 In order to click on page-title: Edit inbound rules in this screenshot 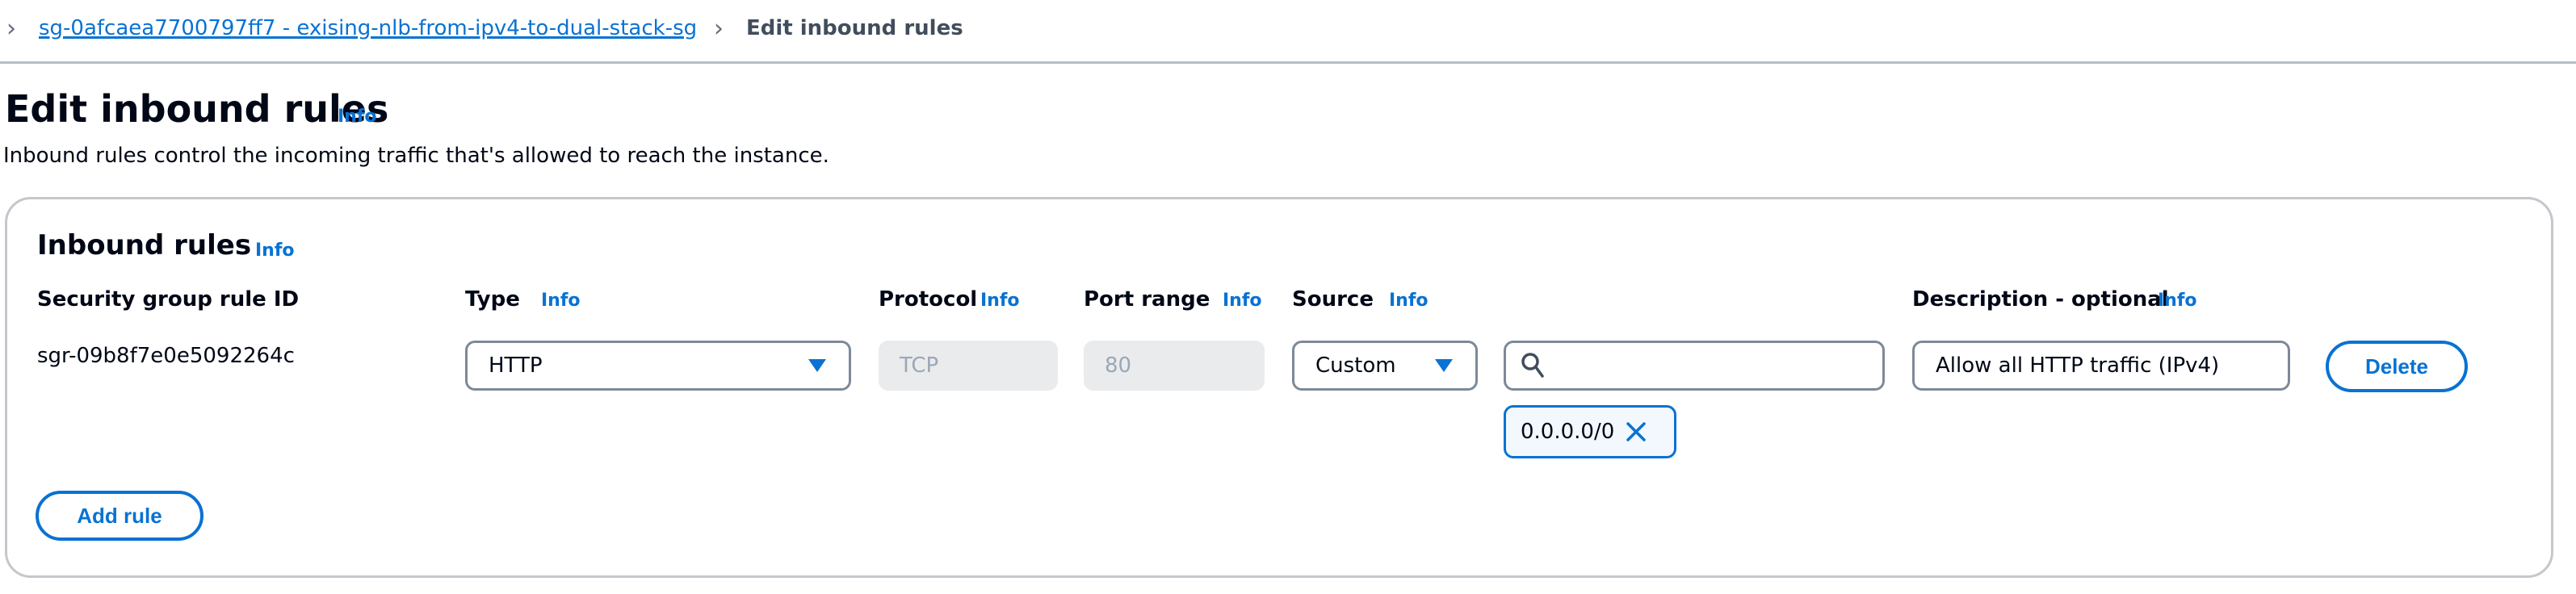, I will do `click(197, 109)`.